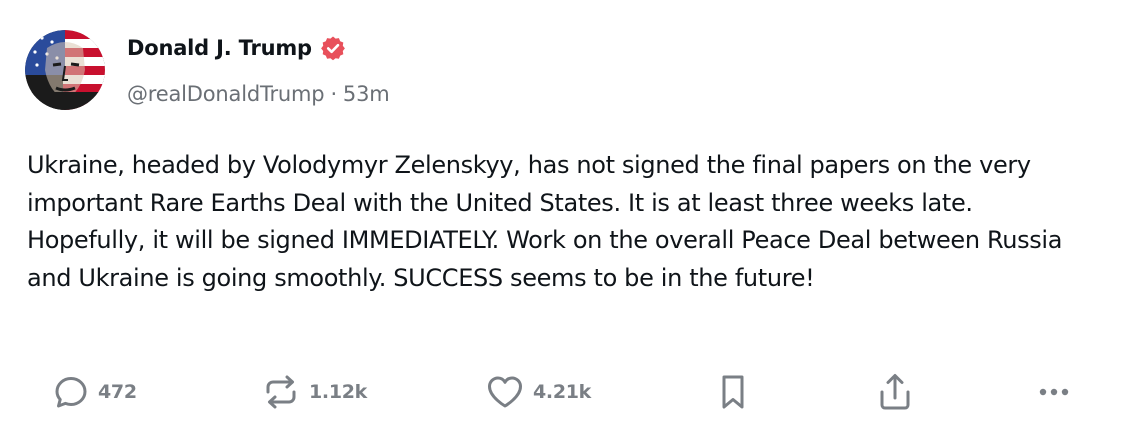 This screenshot has height=445, width=1124. What do you see at coordinates (219, 48) in the screenshot?
I see `author-display-name: Donald J. Trump` at bounding box center [219, 48].